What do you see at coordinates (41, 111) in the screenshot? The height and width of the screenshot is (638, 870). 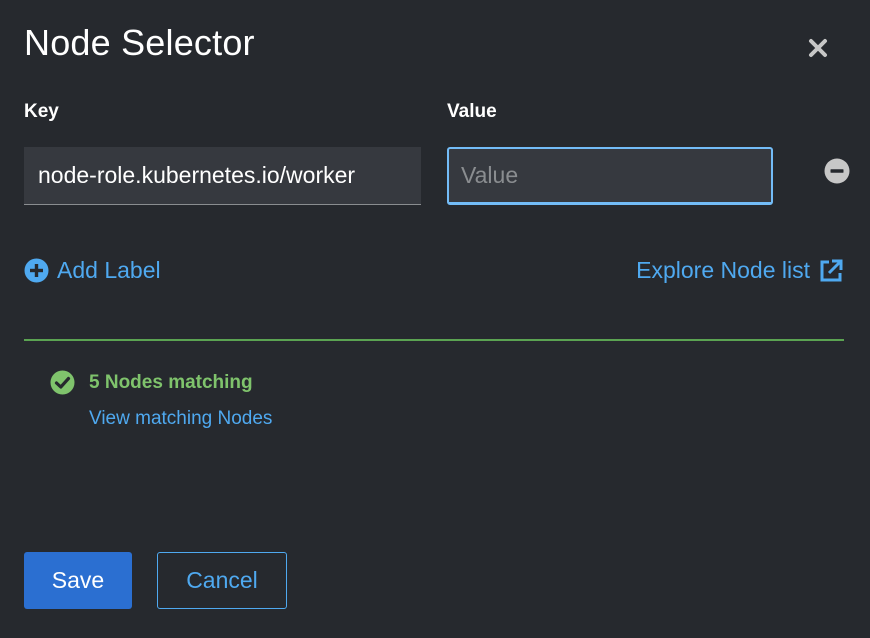 I see `key-label: Key` at bounding box center [41, 111].